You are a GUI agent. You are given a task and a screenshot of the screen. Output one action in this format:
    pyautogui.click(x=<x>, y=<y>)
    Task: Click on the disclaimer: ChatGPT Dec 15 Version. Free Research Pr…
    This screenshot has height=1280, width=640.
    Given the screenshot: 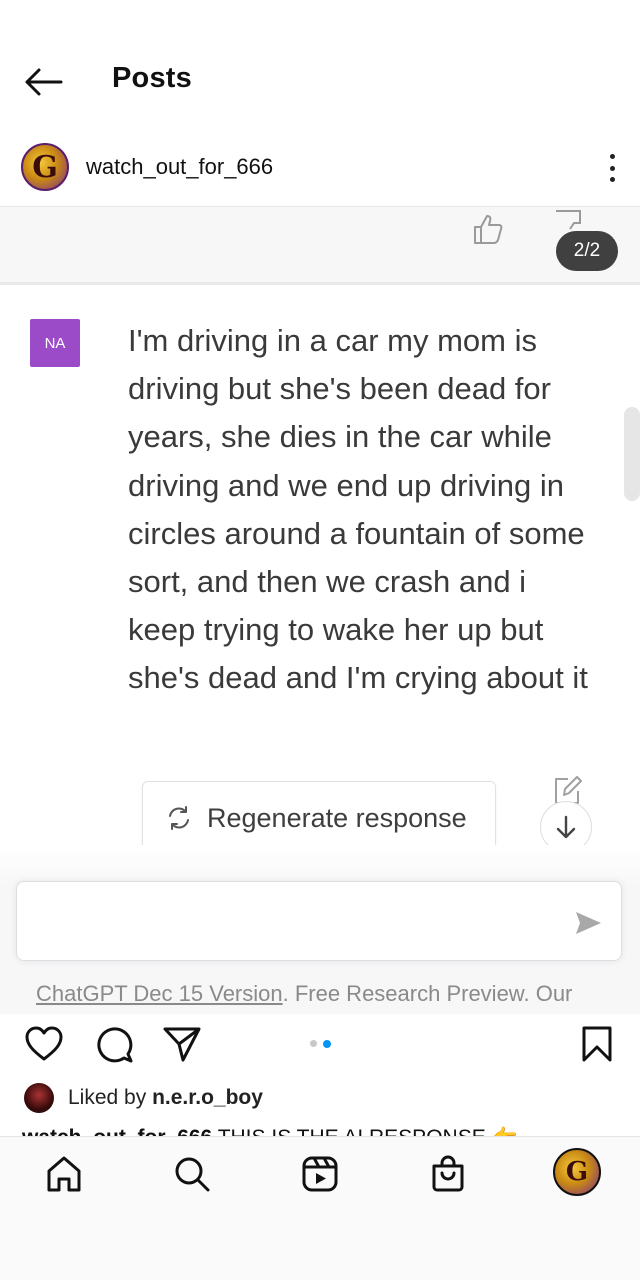 What is the action you would take?
    pyautogui.click(x=304, y=994)
    